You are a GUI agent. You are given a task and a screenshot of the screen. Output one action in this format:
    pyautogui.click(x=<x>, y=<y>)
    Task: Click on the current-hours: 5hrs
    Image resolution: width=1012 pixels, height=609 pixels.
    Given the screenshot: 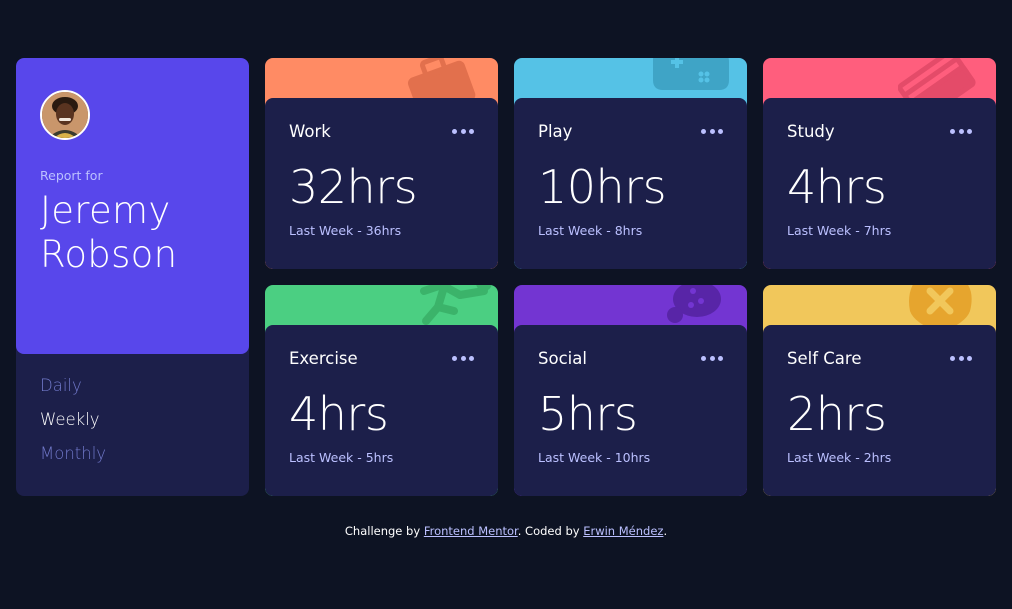 What is the action you would take?
    pyautogui.click(x=588, y=414)
    